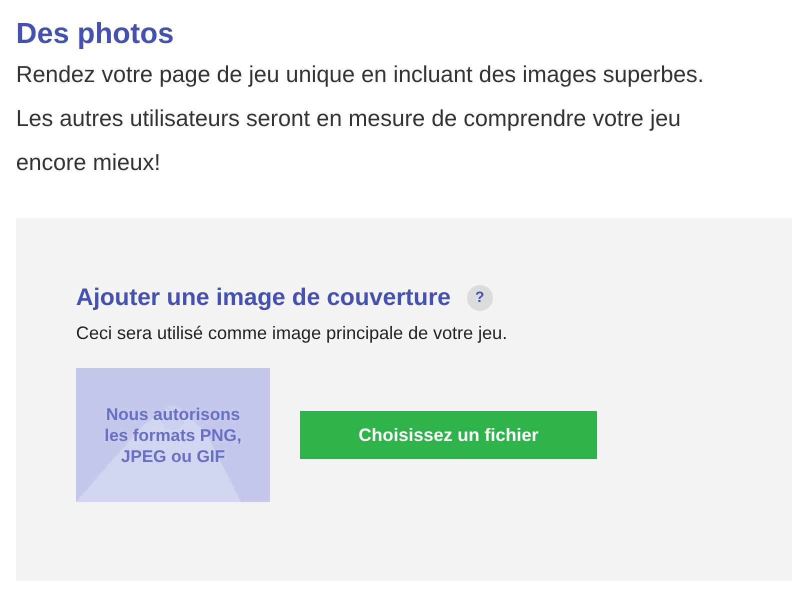 The width and height of the screenshot is (800, 600). What do you see at coordinates (263, 298) in the screenshot?
I see `cover-title: Ajouter une image de couverture` at bounding box center [263, 298].